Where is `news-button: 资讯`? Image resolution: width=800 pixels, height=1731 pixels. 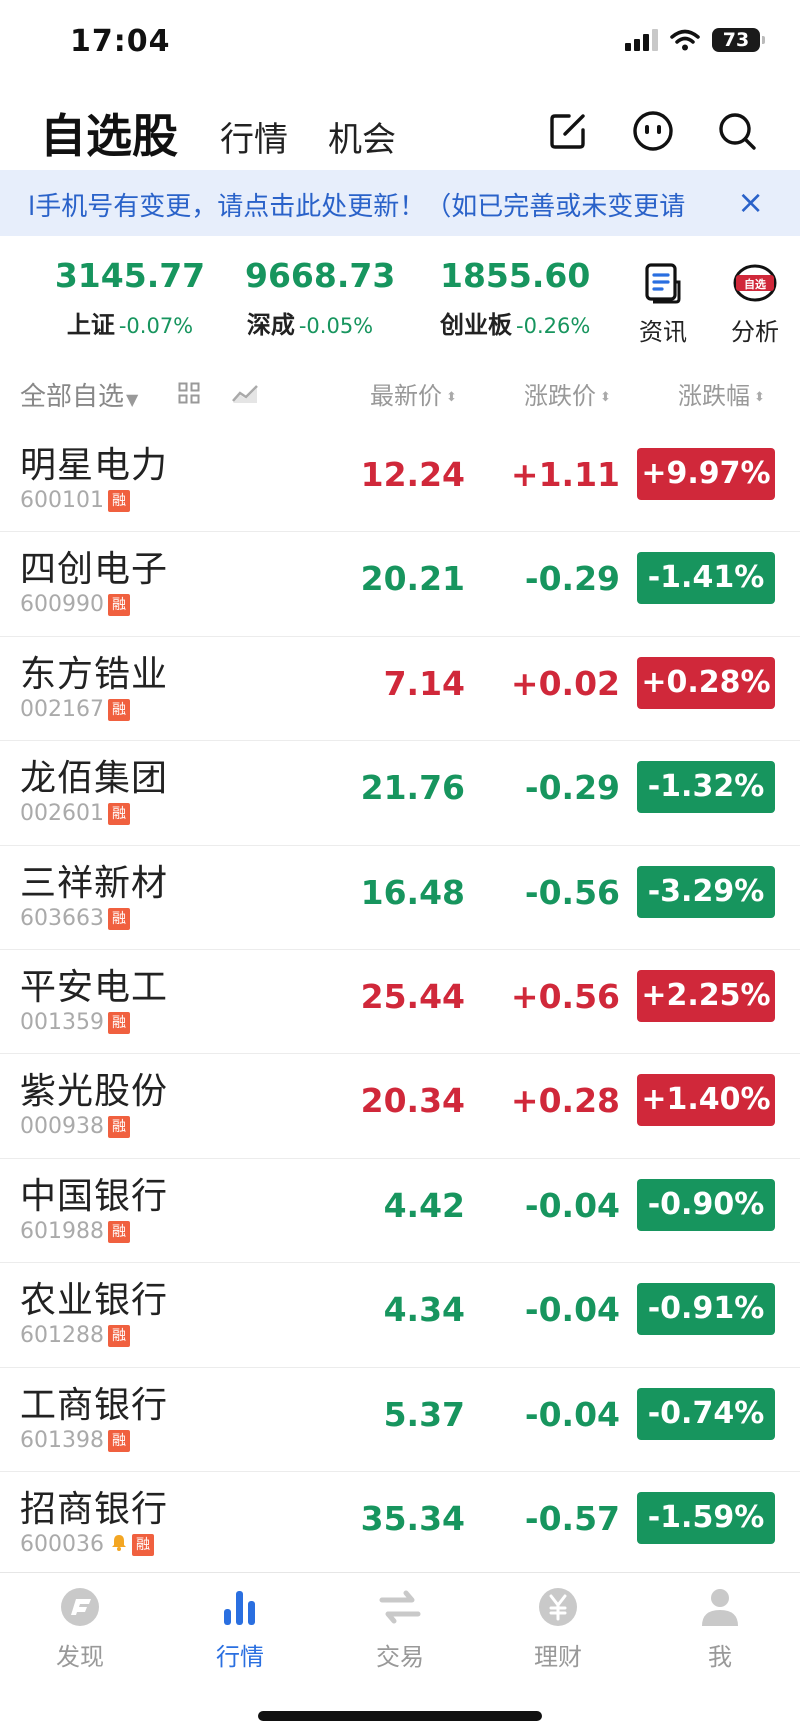 news-button: 资讯 is located at coordinates (663, 304).